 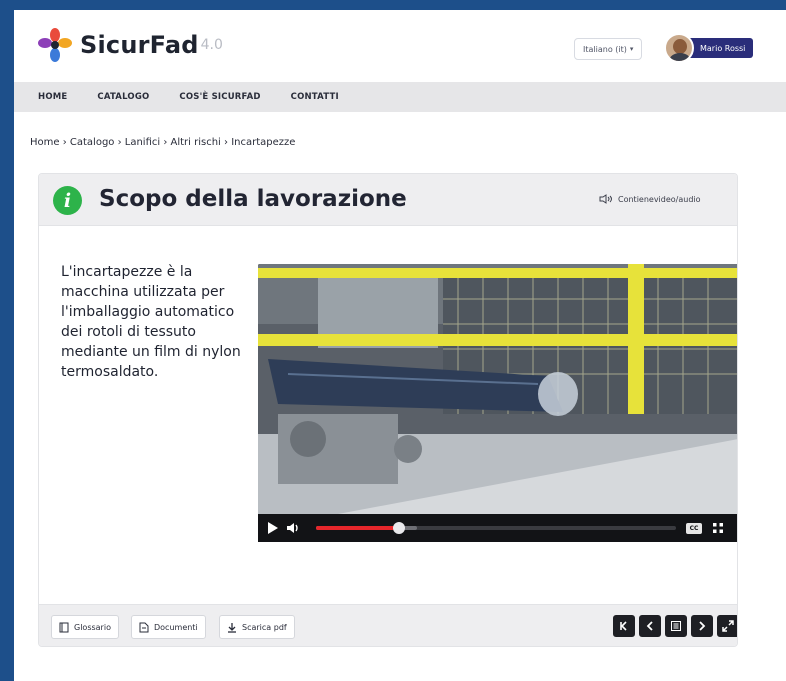 I want to click on download-pdf-button: Scarica pdf, so click(x=257, y=627).